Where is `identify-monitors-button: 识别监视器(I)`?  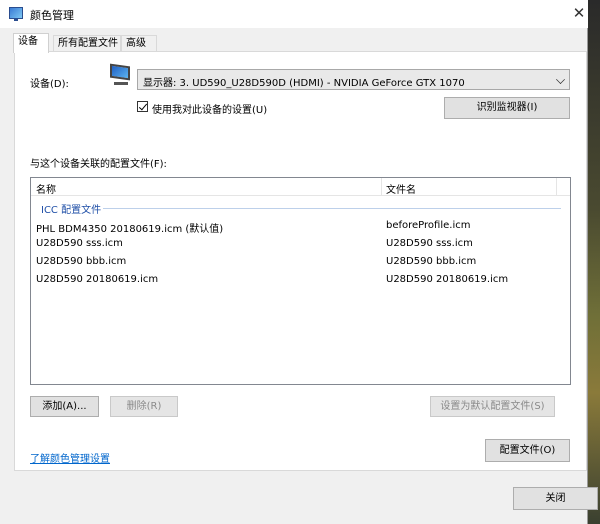
identify-monitors-button: 识别监视器(I) is located at coordinates (507, 108).